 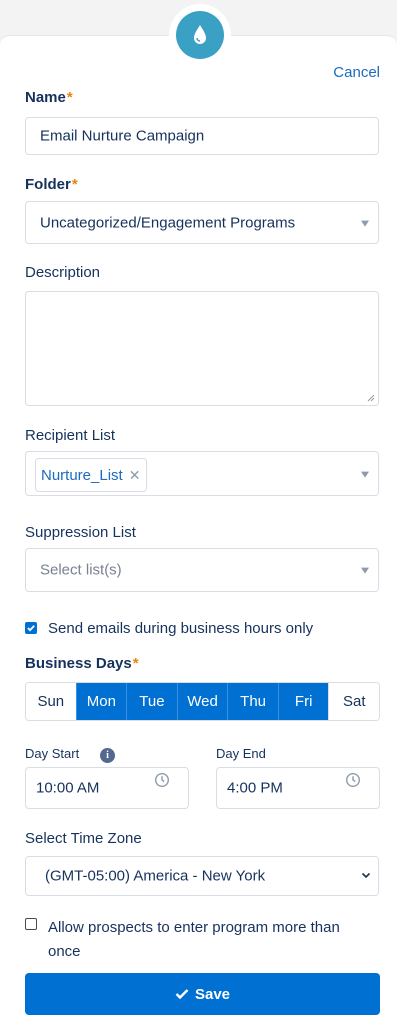 What do you see at coordinates (212, 994) in the screenshot?
I see `save-label: Save` at bounding box center [212, 994].